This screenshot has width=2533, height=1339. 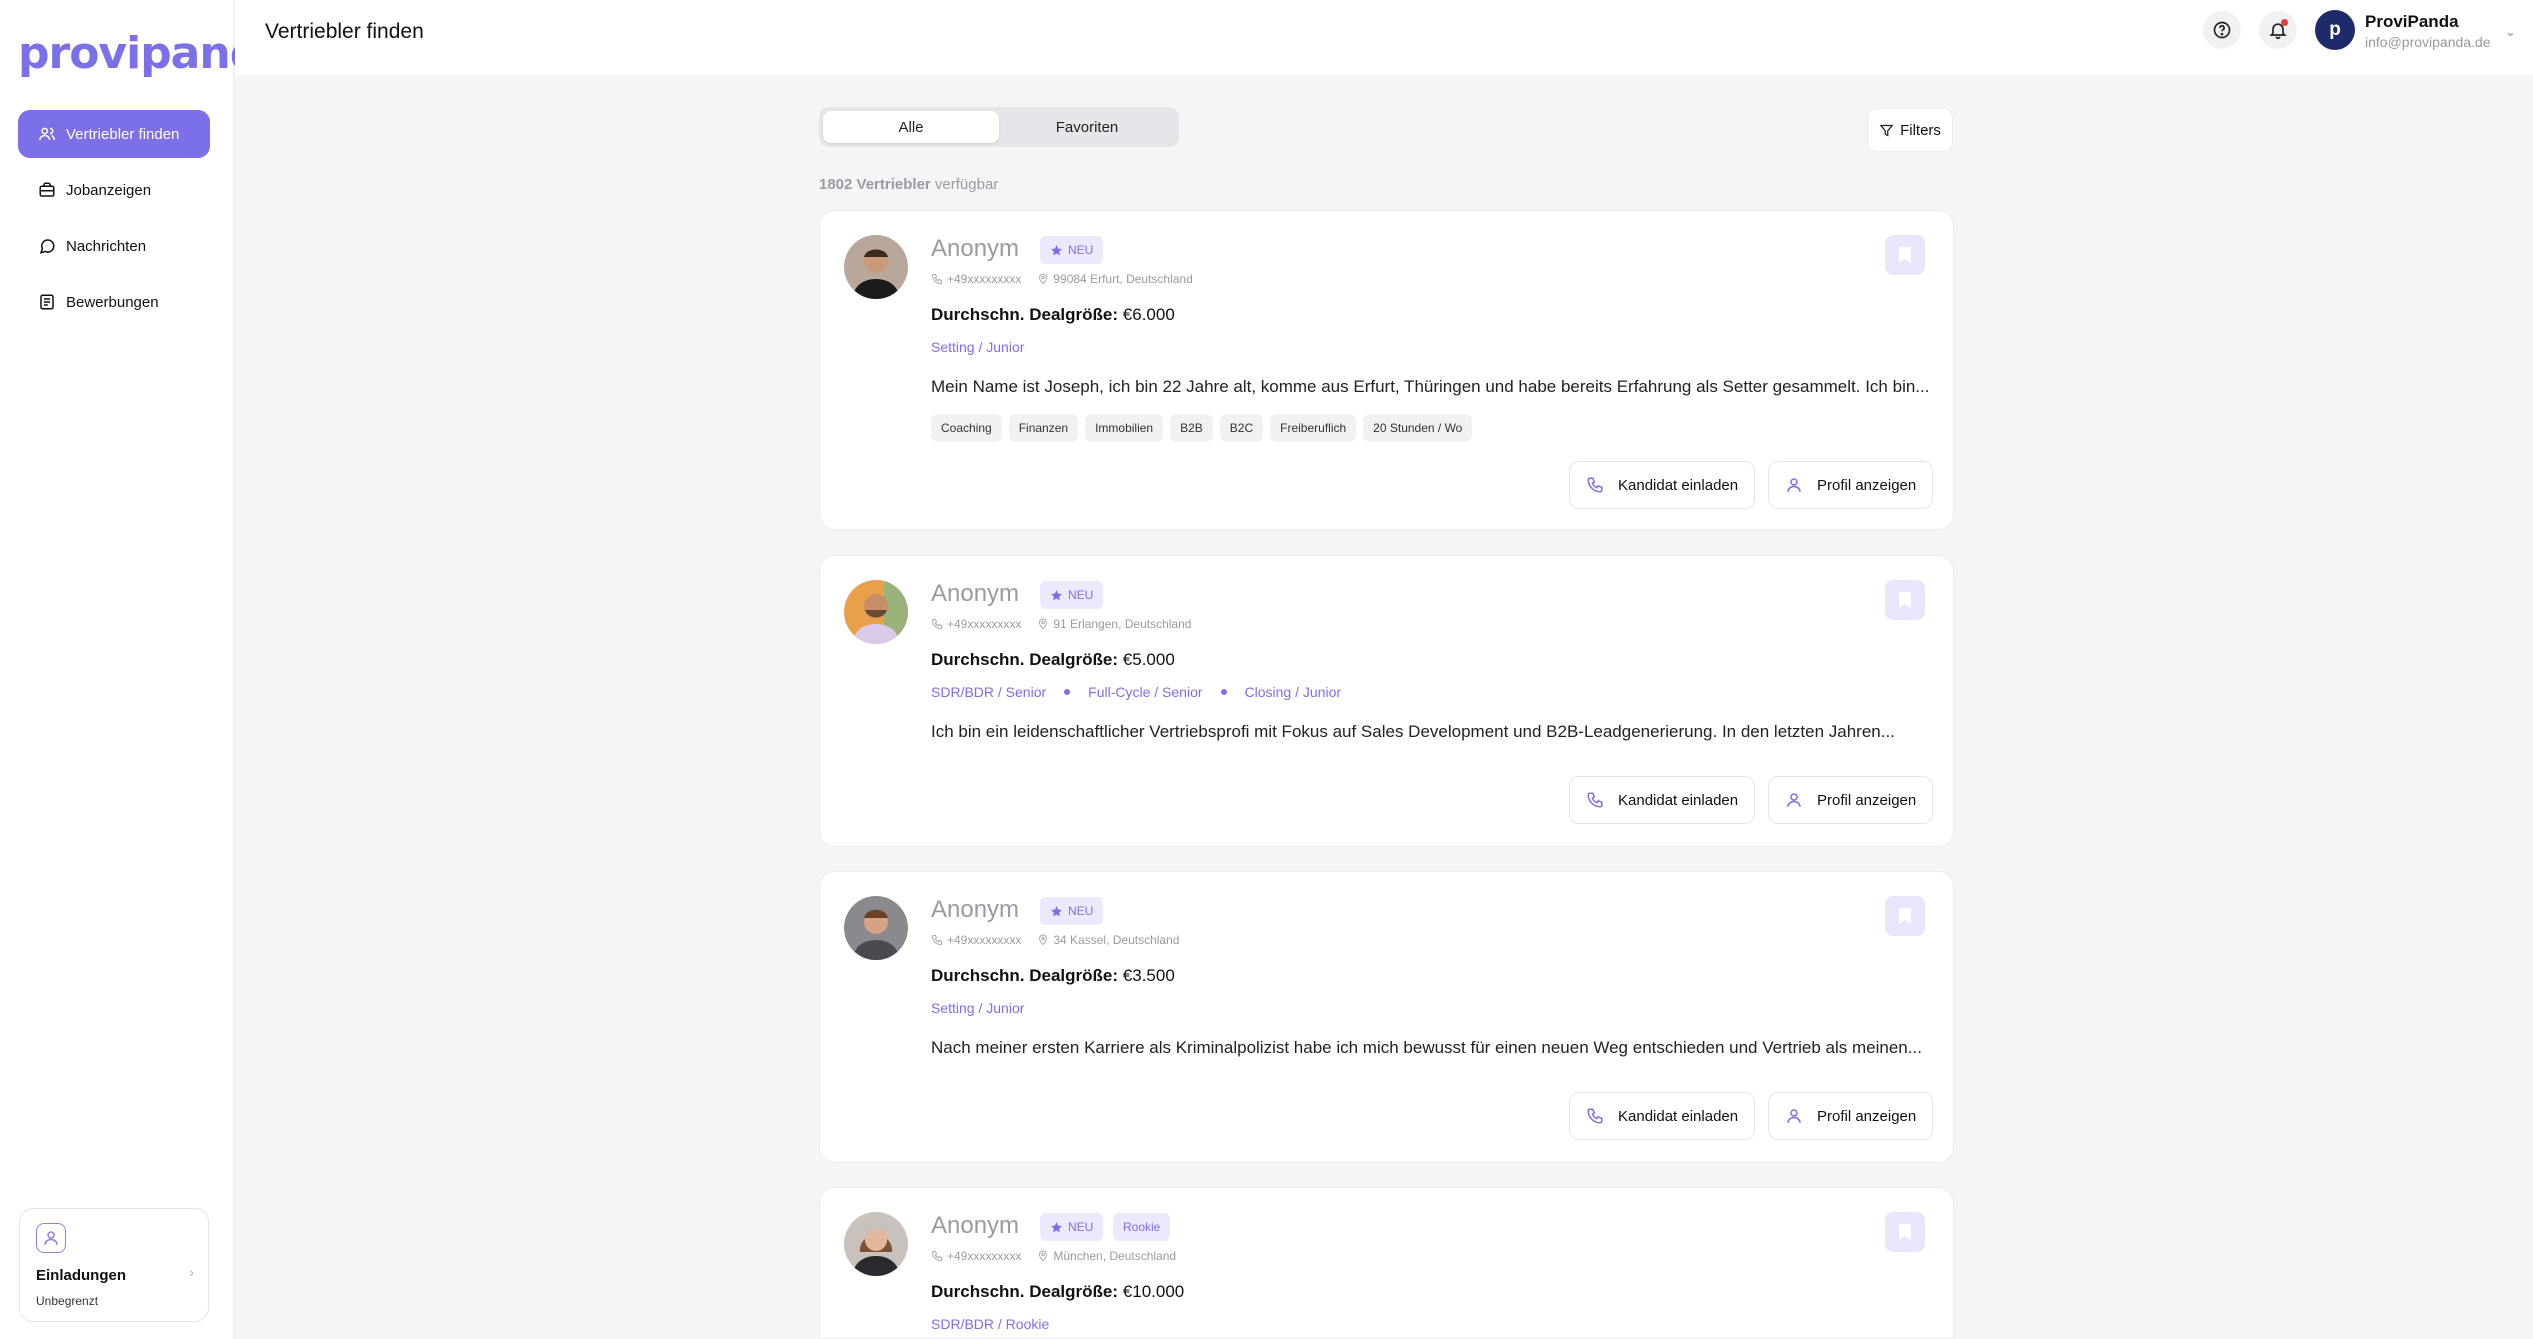 What do you see at coordinates (1148, 659) in the screenshot?
I see `deal-size-value: €5.000` at bounding box center [1148, 659].